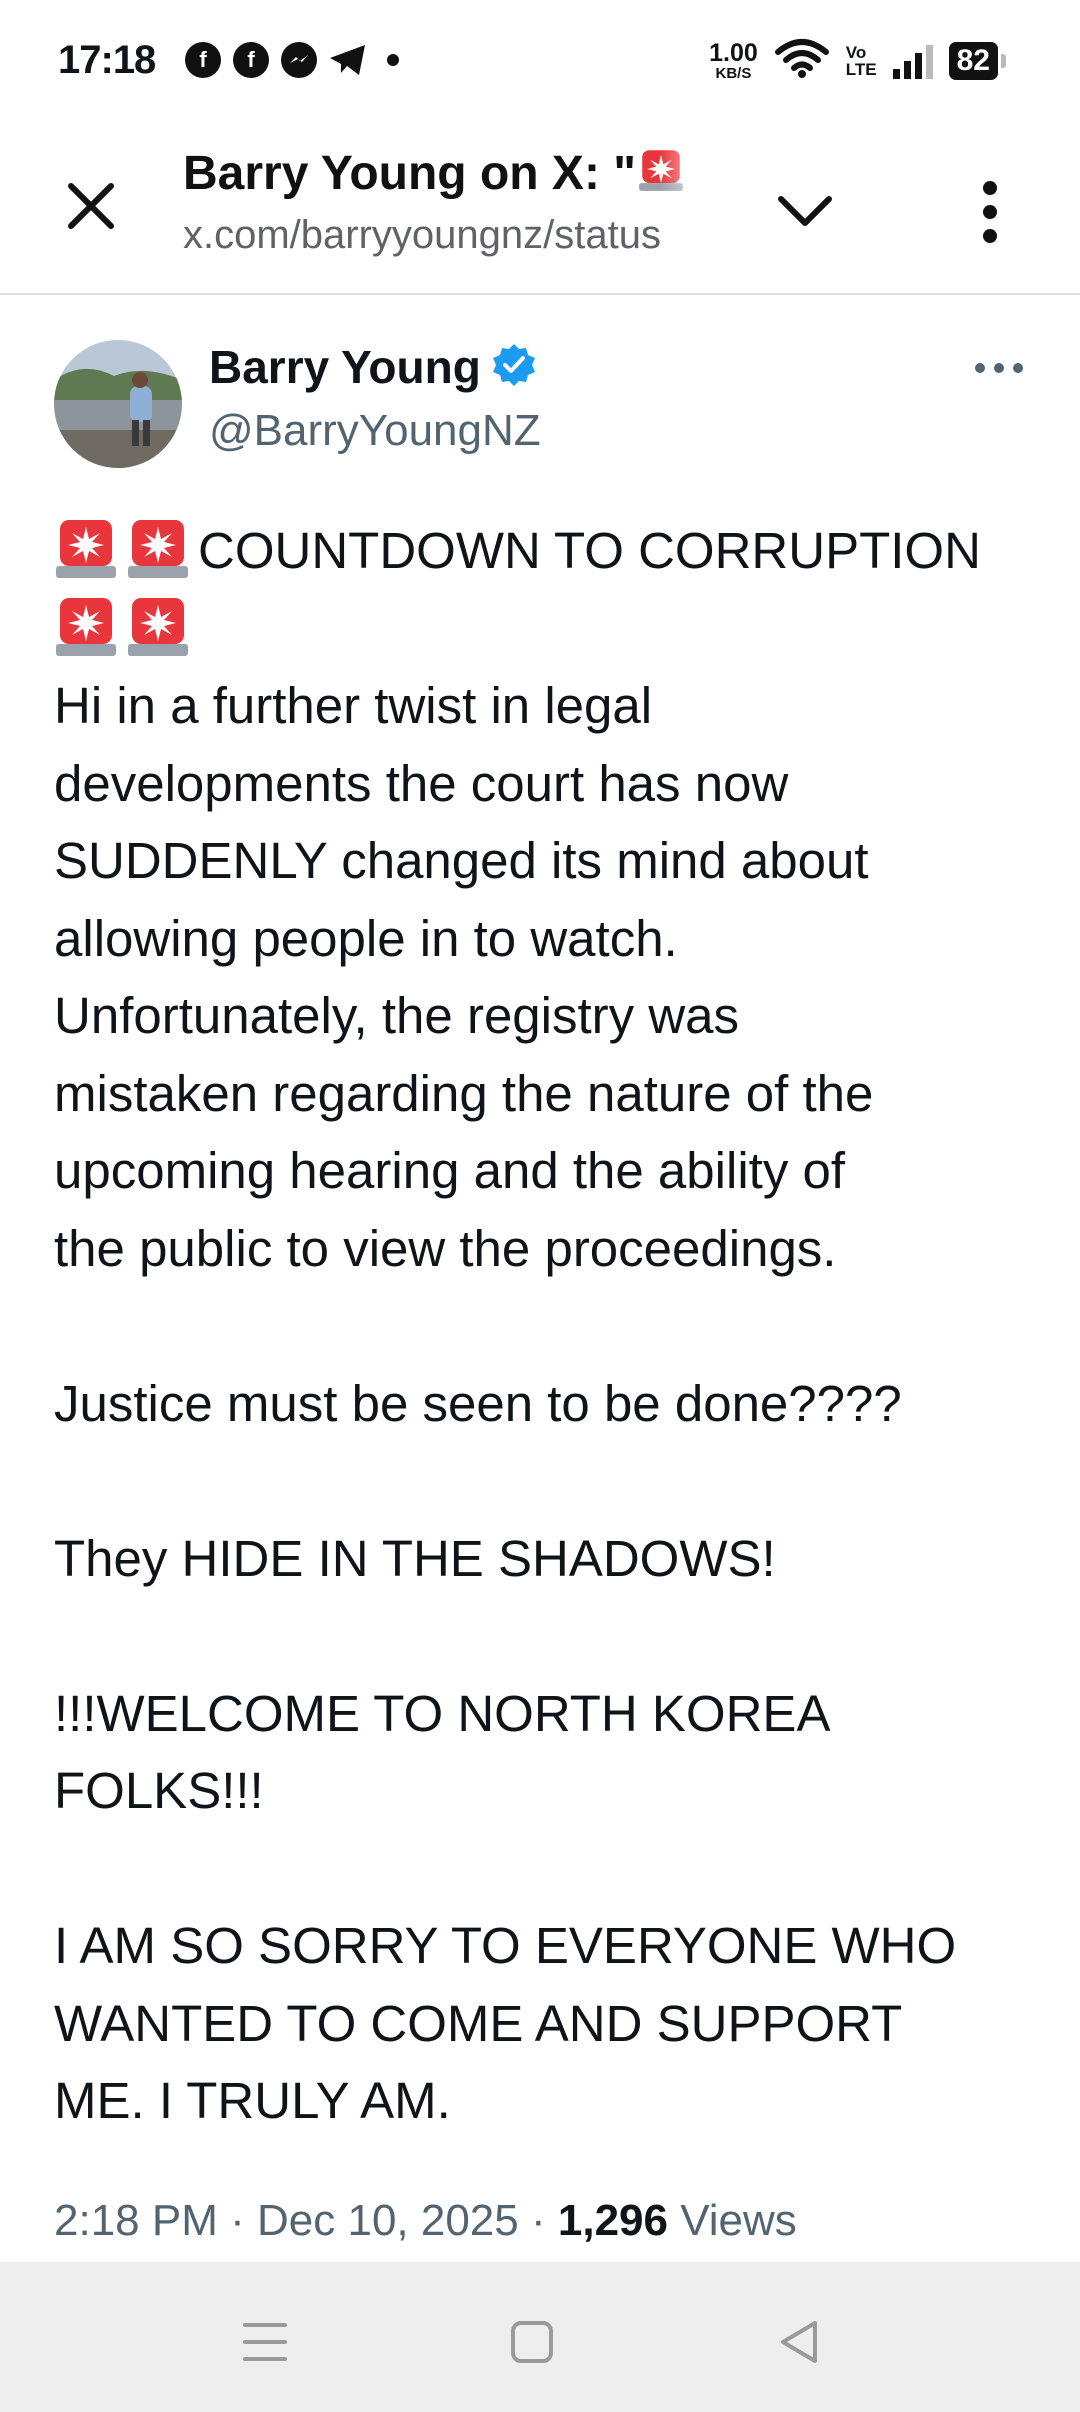 The width and height of the screenshot is (1080, 2412). What do you see at coordinates (505, 1945) in the screenshot?
I see `tweet-line: I AM SO SORRY TO EVERYONE WHO` at bounding box center [505, 1945].